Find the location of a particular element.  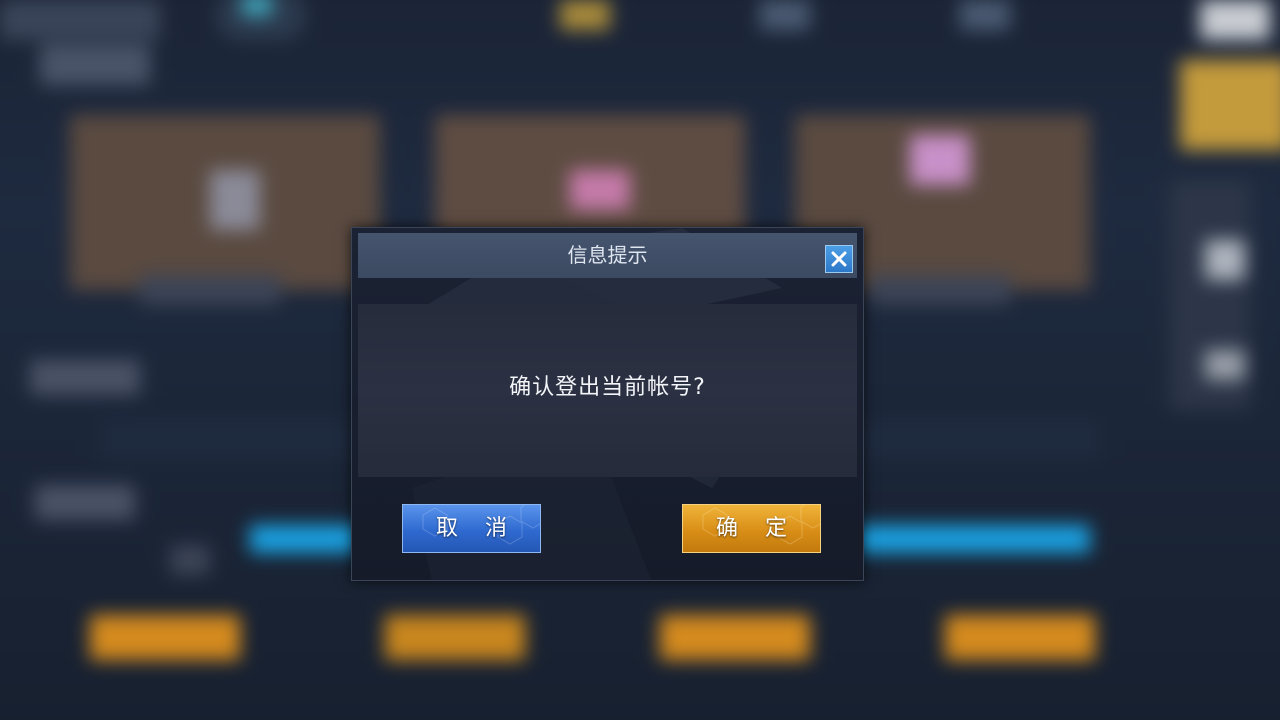

confirm-button-label: 确 定 is located at coordinates (756, 528).